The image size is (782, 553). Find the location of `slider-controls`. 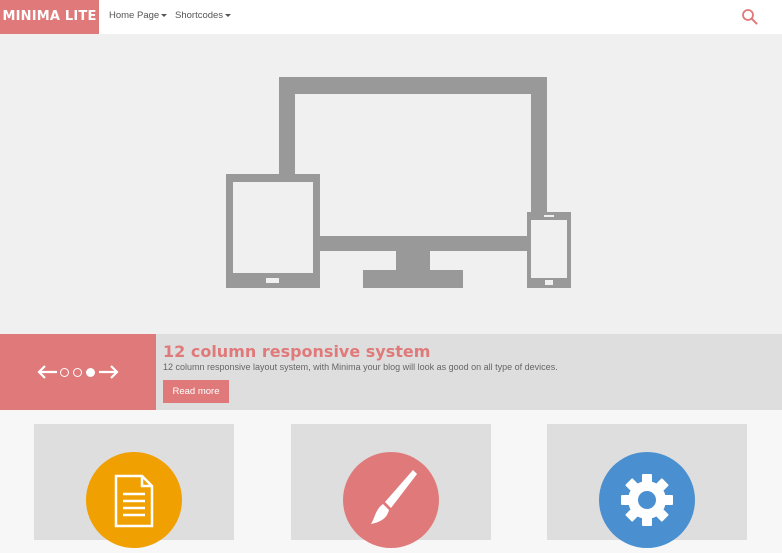

slider-controls is located at coordinates (78, 372).